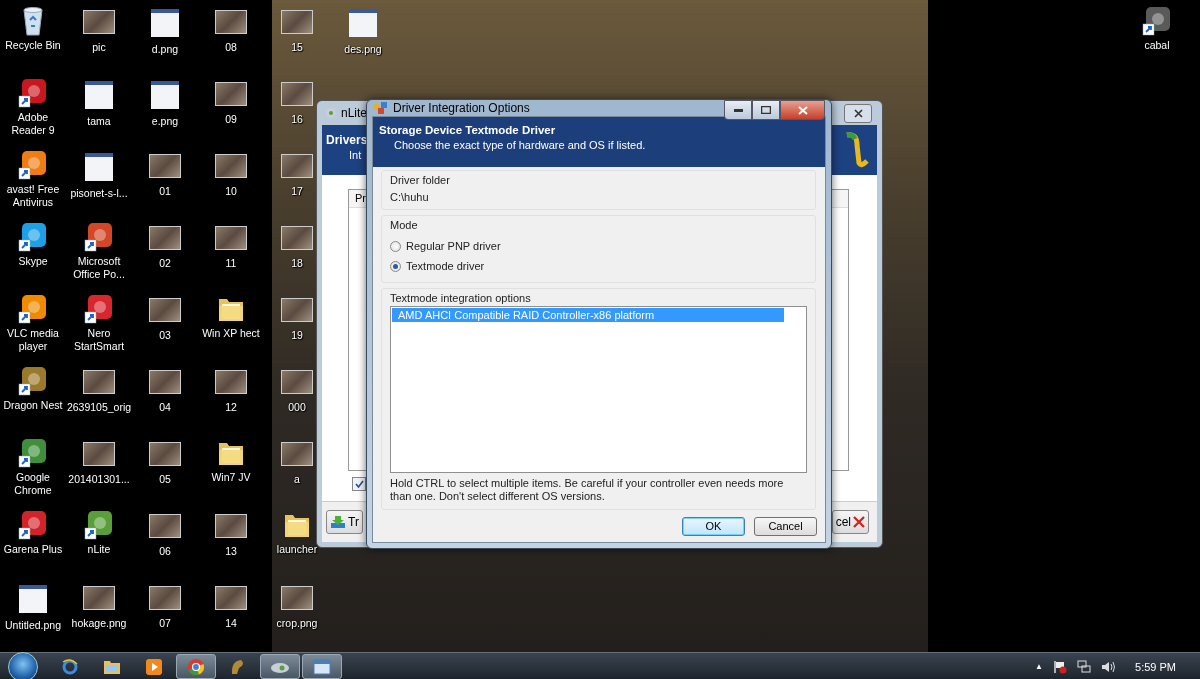 This screenshot has height=679, width=1200. Describe the element at coordinates (112, 666) in the screenshot. I see `folder-icon` at that location.